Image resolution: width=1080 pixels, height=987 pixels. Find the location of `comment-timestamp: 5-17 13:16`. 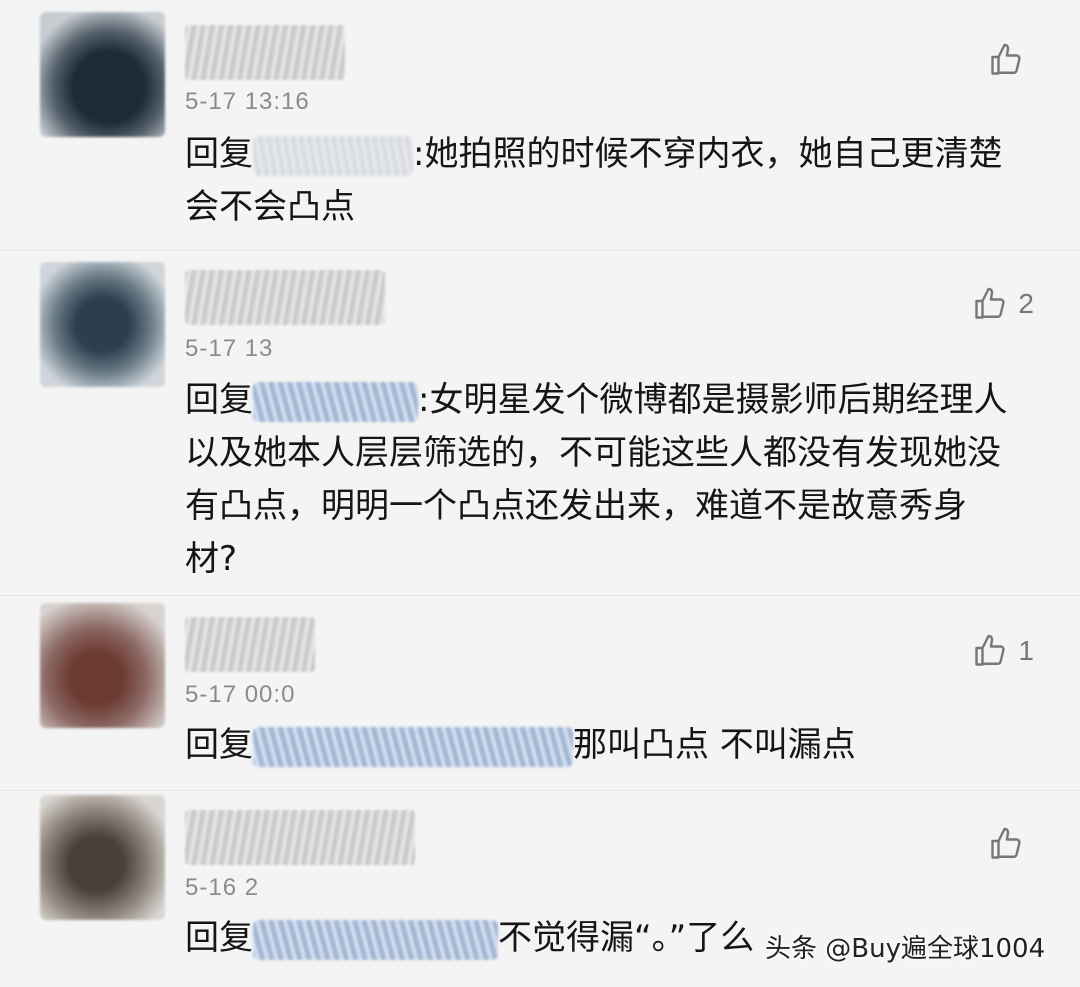

comment-timestamp: 5-17 13:16 is located at coordinates (247, 101).